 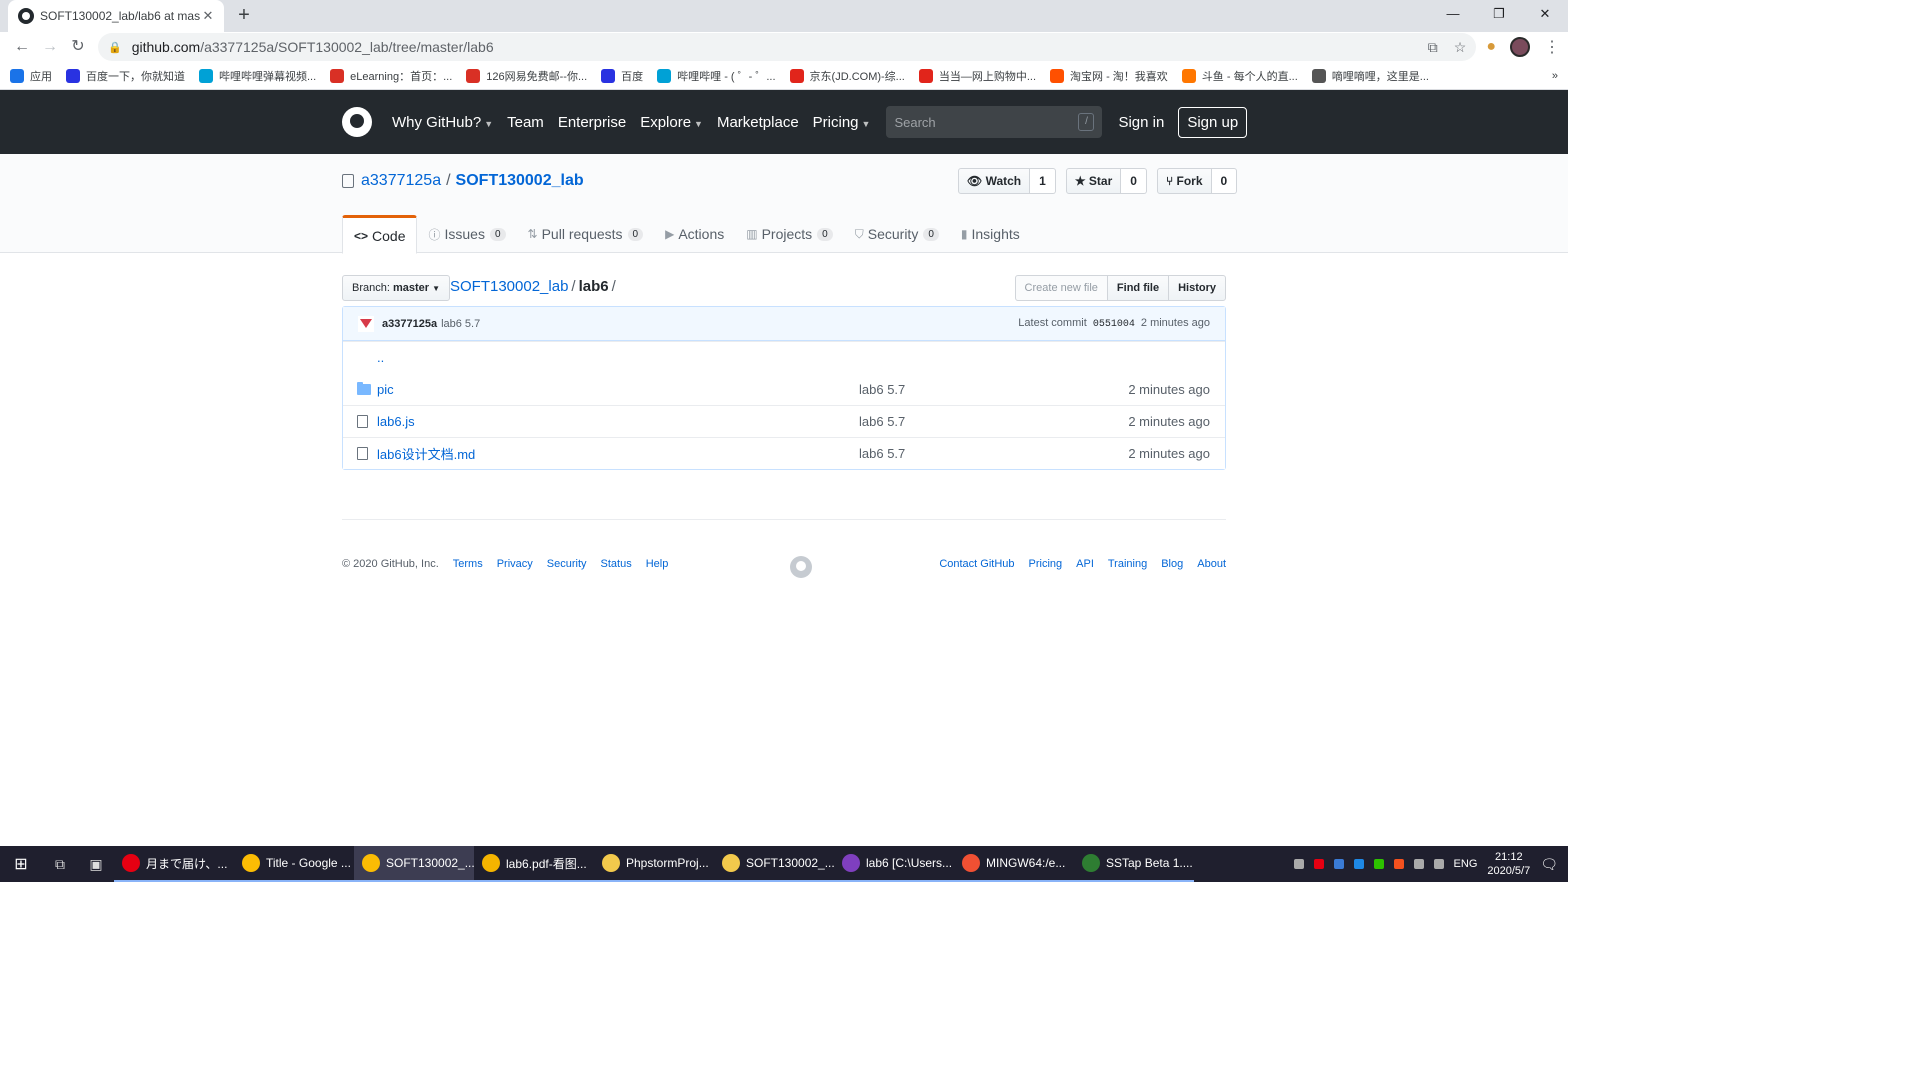 What do you see at coordinates (468, 564) in the screenshot?
I see `footer-link-terms: Terms` at bounding box center [468, 564].